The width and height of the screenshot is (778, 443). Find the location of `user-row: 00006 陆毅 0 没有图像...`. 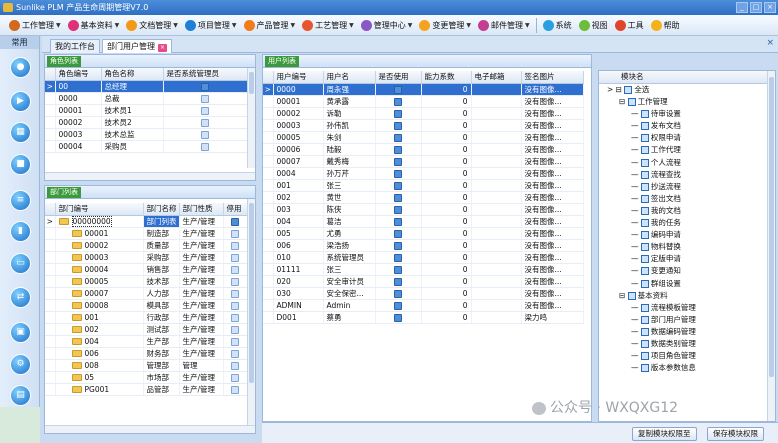

user-row: 00006 陆毅 0 没有图像... is located at coordinates (423, 149).